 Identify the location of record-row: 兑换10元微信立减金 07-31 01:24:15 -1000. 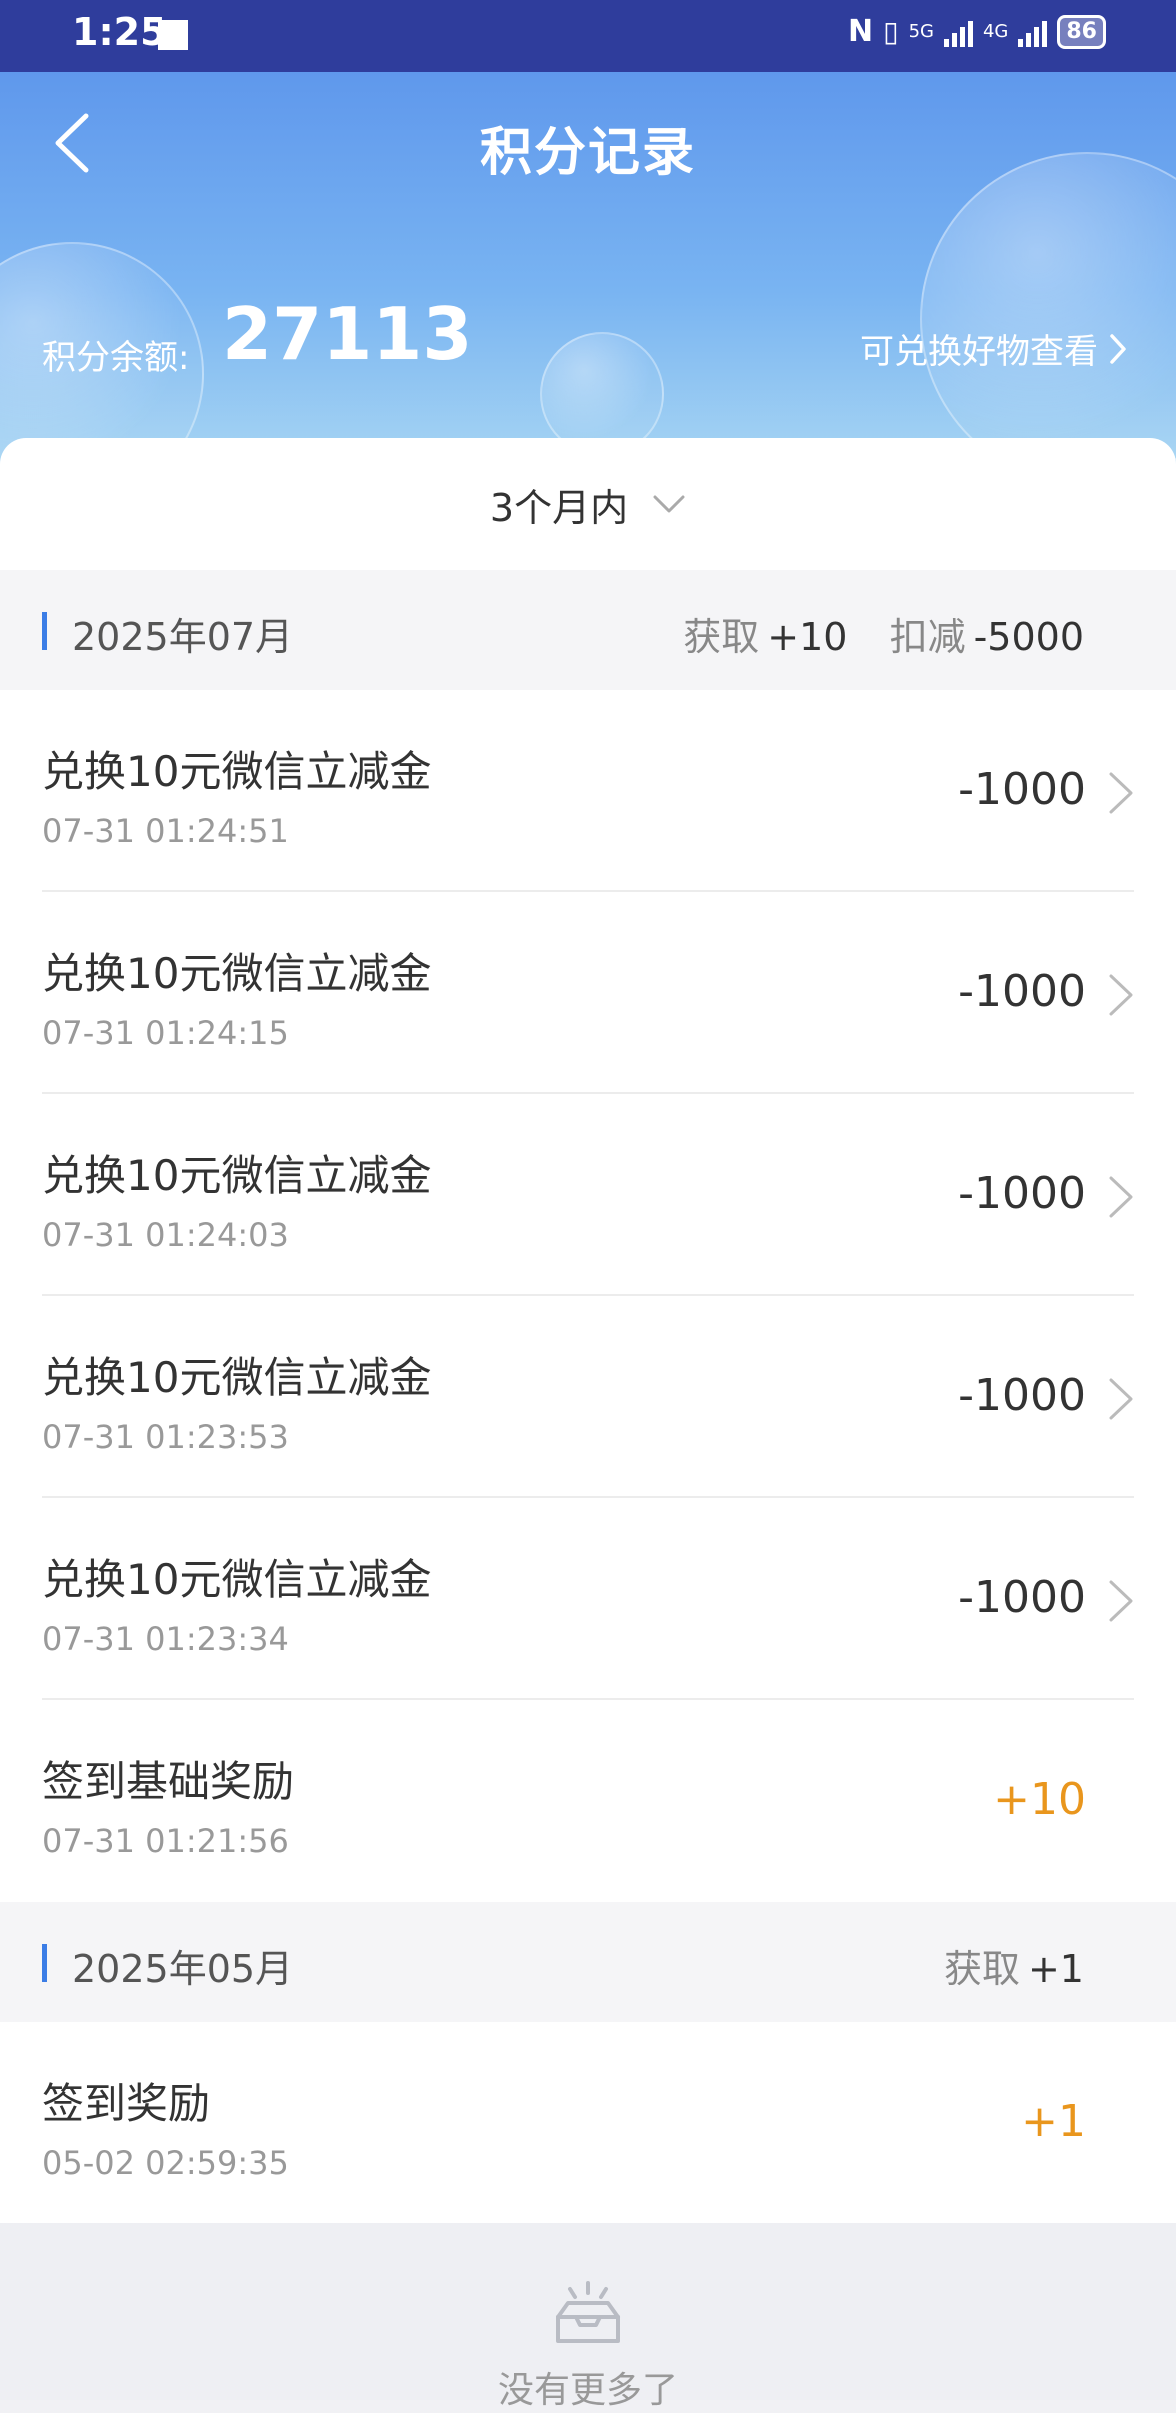
(588, 993).